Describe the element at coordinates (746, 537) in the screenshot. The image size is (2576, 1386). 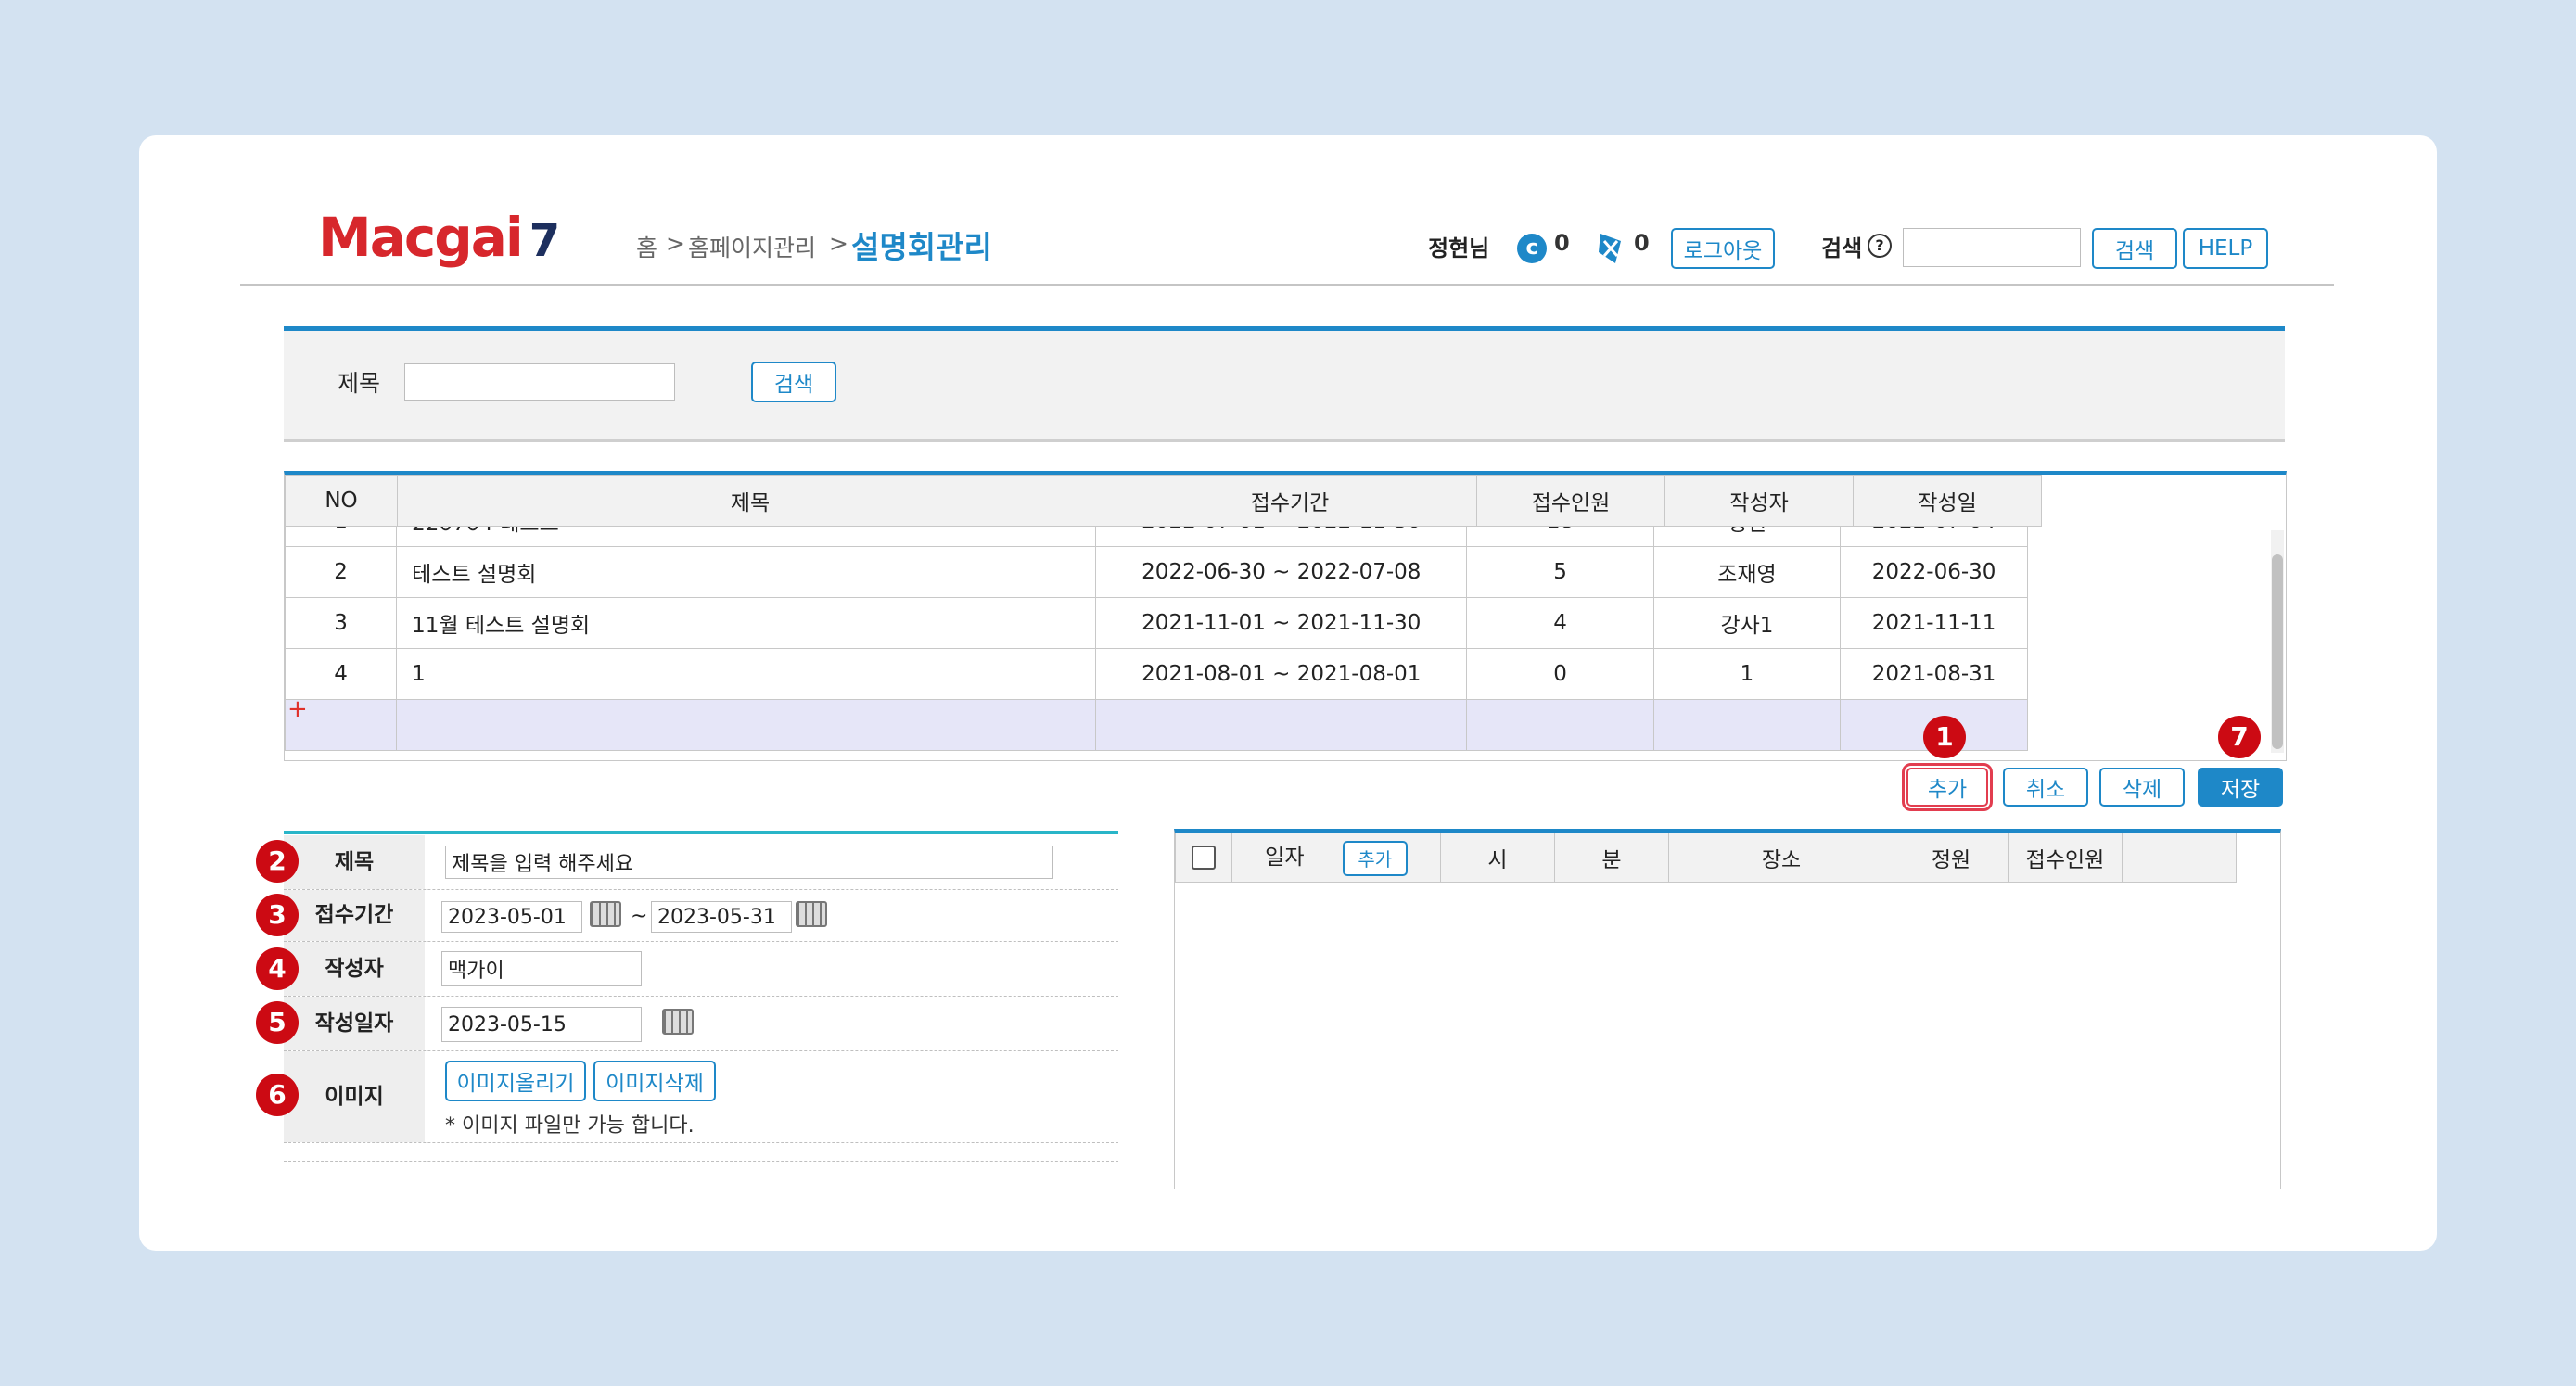
I see `cell-title: 220704 테스트` at that location.